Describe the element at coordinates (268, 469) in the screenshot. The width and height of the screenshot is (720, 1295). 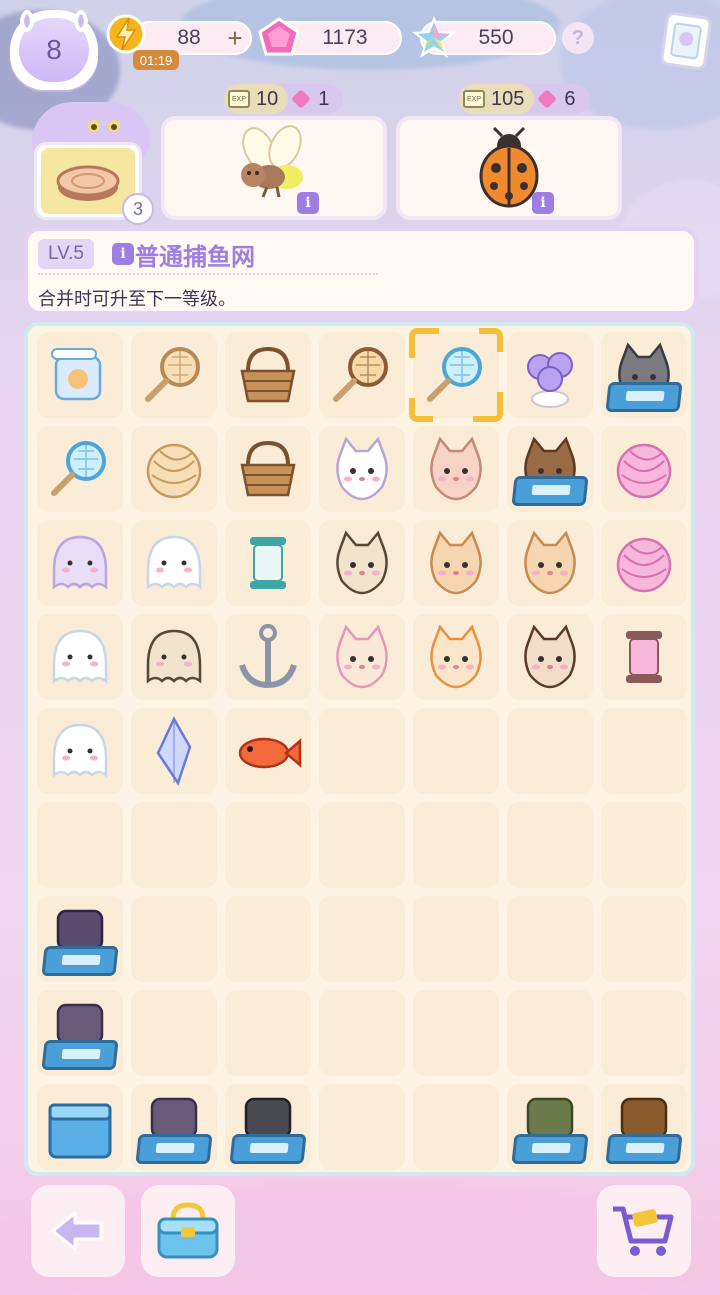
I see `board-cell-r1-c2` at that location.